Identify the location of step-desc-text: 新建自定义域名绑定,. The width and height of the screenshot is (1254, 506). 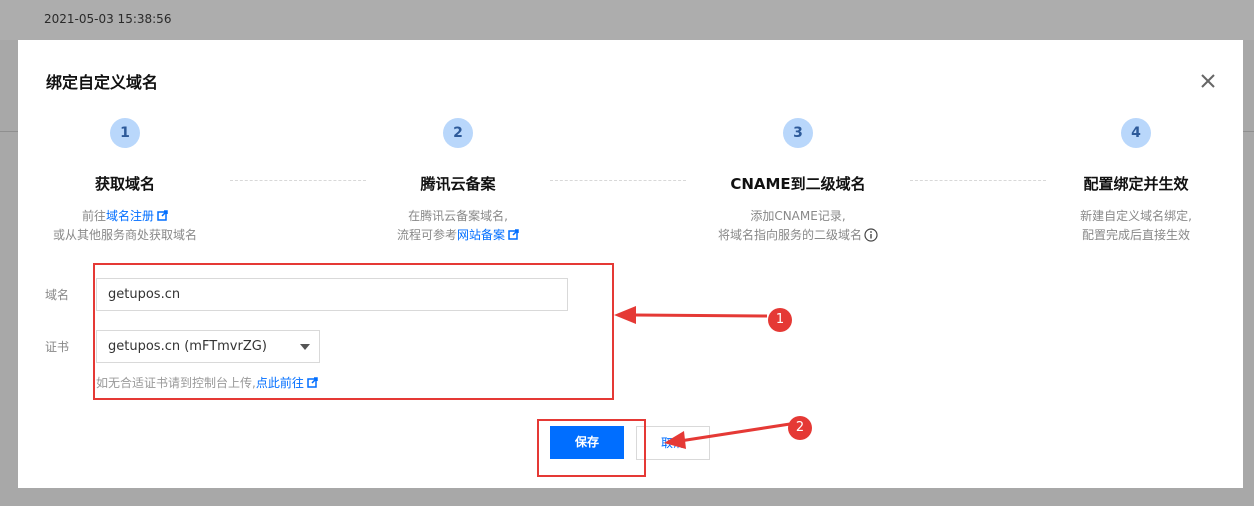
(1136, 216).